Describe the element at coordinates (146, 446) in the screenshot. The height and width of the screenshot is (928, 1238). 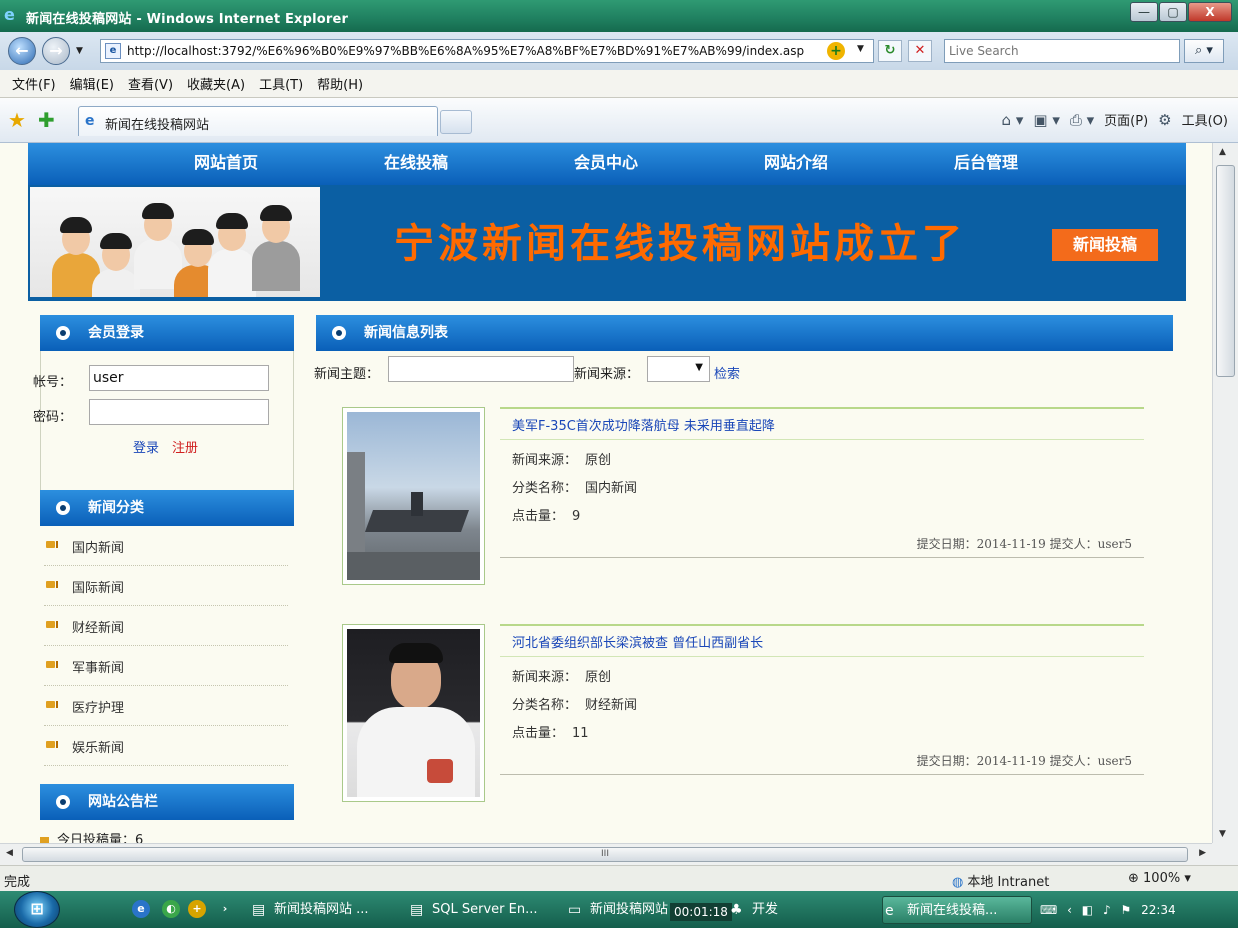
I see `login-link: 登录` at that location.